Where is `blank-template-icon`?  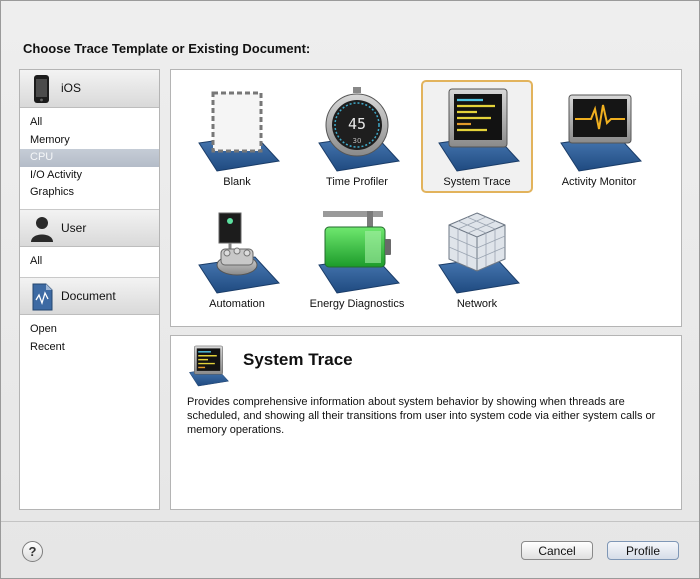
blank-template-icon is located at coordinates (239, 131).